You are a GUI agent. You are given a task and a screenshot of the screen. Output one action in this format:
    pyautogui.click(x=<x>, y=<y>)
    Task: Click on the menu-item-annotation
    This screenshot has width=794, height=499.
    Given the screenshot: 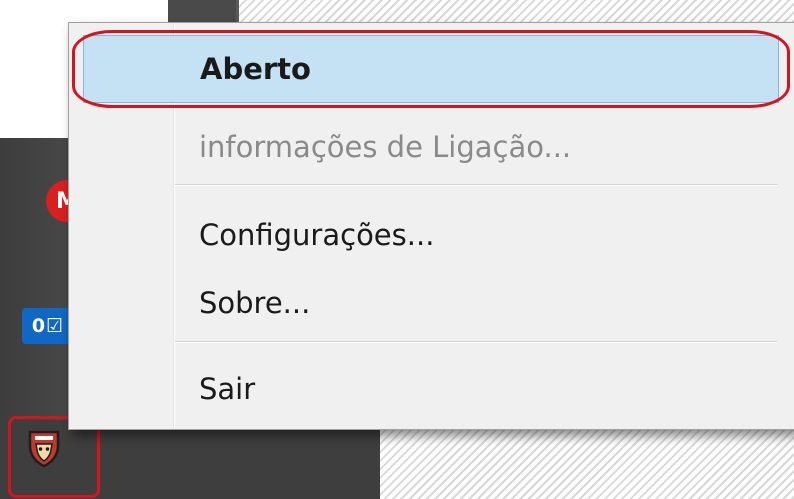 What is the action you would take?
    pyautogui.click(x=431, y=69)
    